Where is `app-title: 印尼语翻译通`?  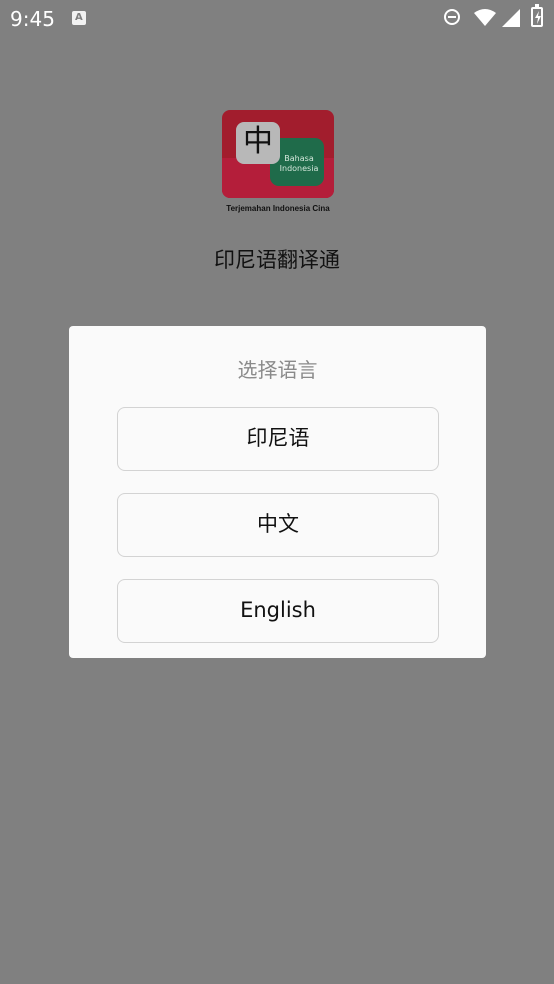 app-title: 印尼语翻译通 is located at coordinates (277, 260).